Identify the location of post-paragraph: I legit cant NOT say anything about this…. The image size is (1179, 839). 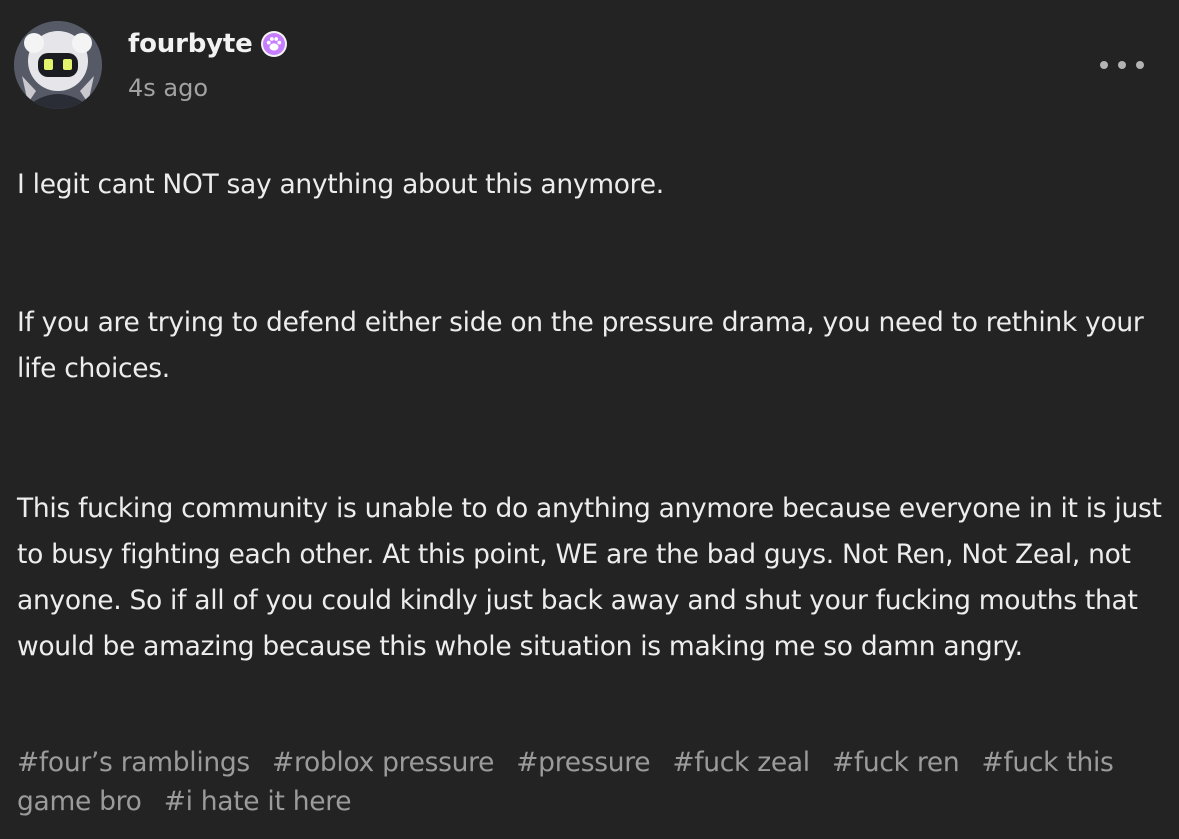
(340, 184).